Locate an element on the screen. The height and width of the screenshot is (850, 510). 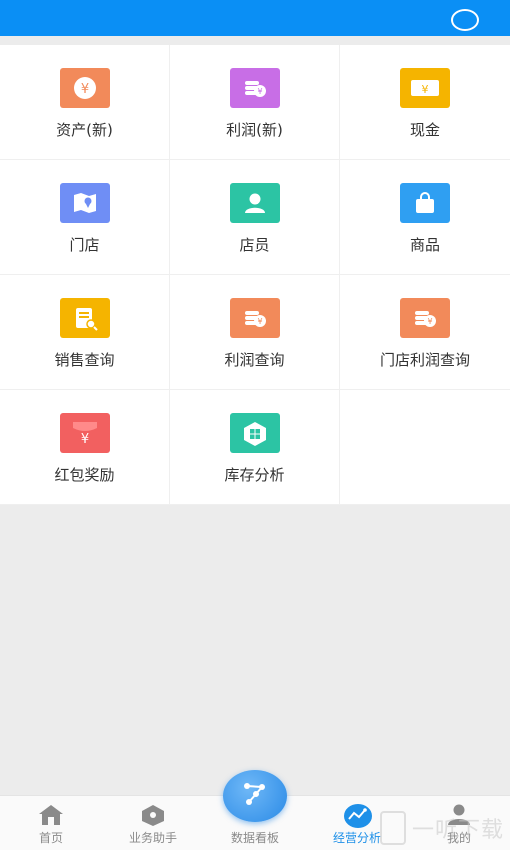
chart-icon is located at coordinates (357, 815).